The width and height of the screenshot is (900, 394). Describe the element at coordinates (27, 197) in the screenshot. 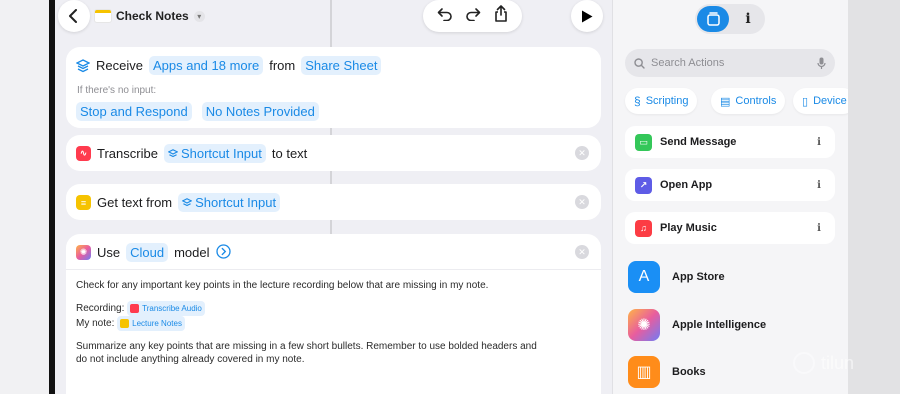

I see `device-frame-left` at that location.